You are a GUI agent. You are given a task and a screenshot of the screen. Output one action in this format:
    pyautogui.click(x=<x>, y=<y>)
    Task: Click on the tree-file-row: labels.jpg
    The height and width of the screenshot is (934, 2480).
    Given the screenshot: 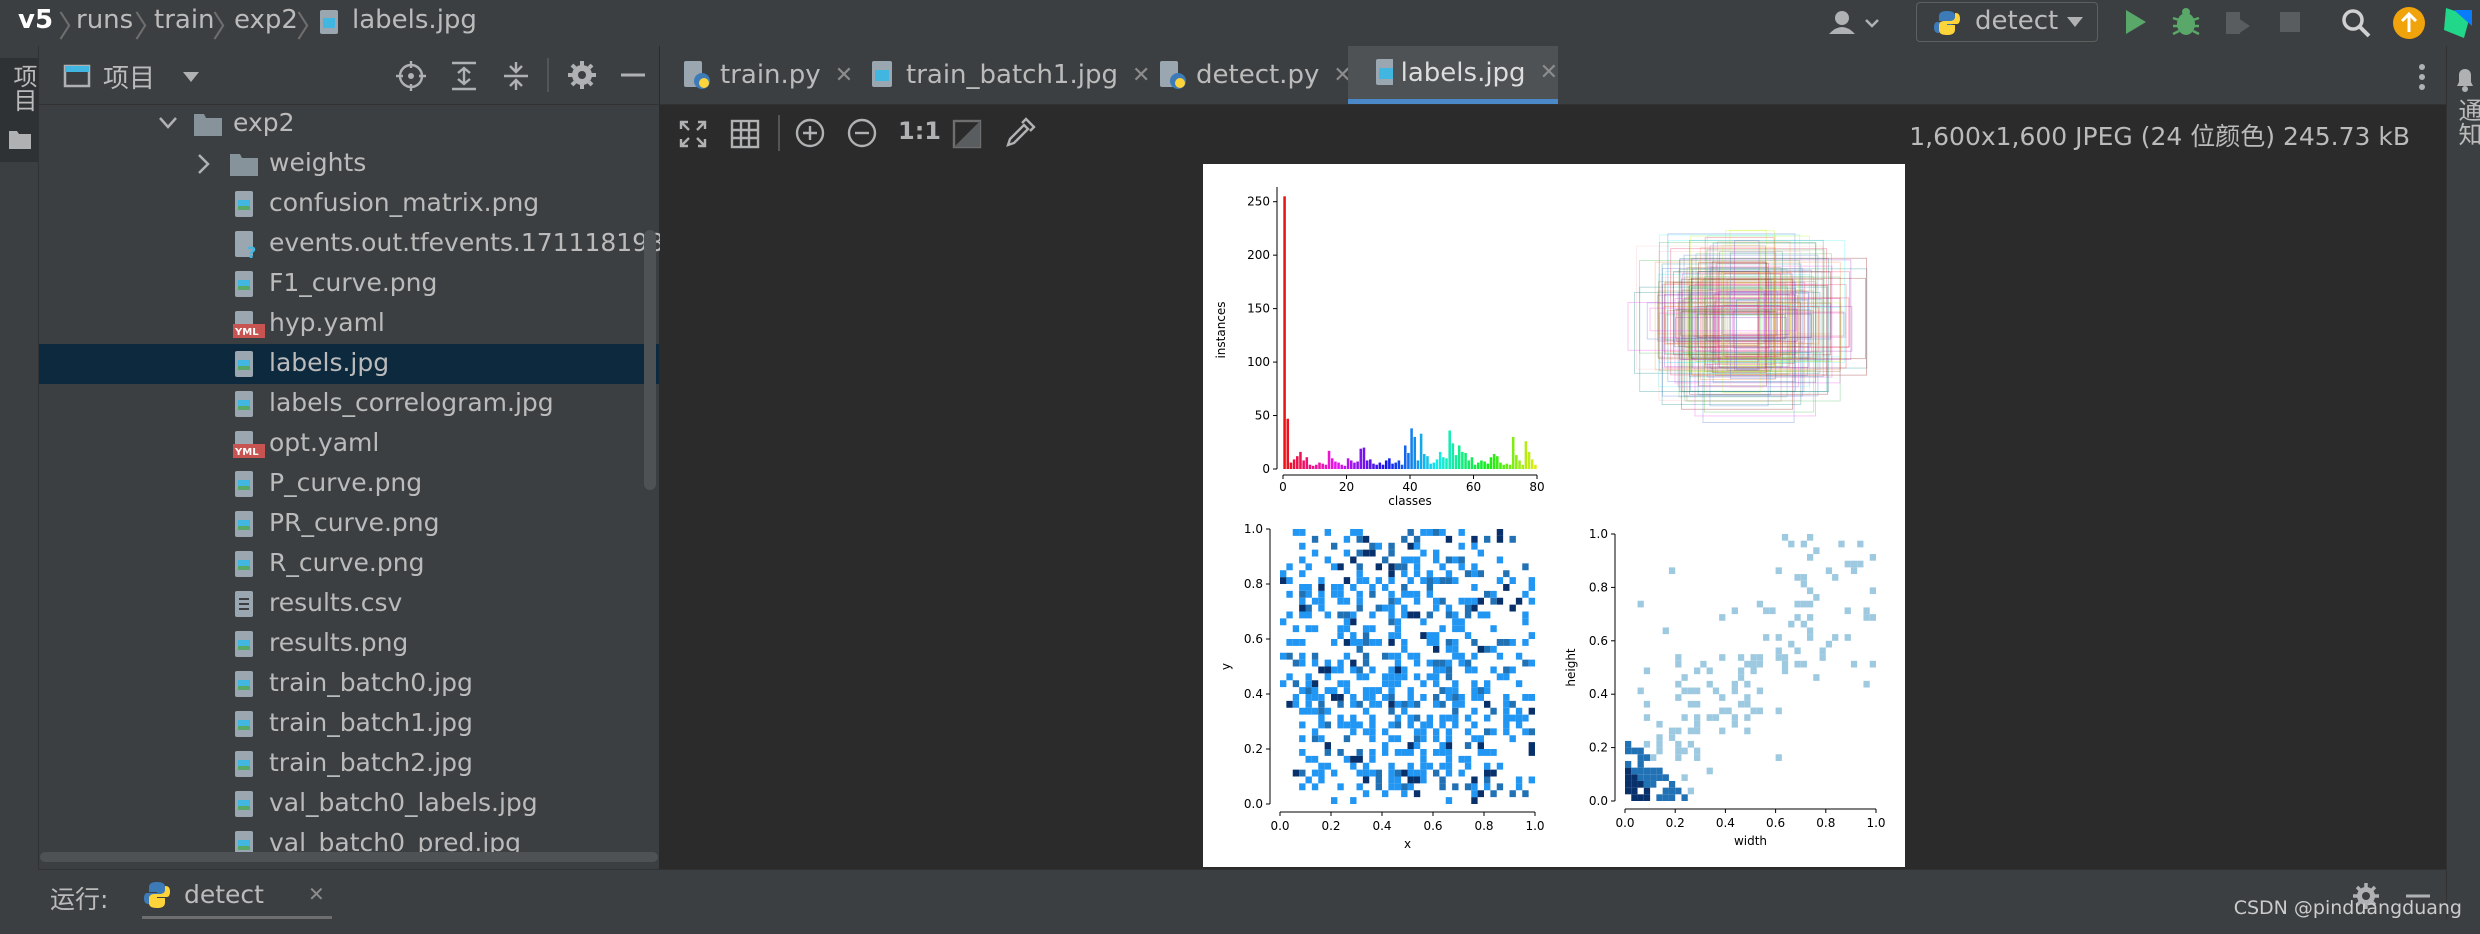 What is the action you would take?
    pyautogui.click(x=349, y=364)
    